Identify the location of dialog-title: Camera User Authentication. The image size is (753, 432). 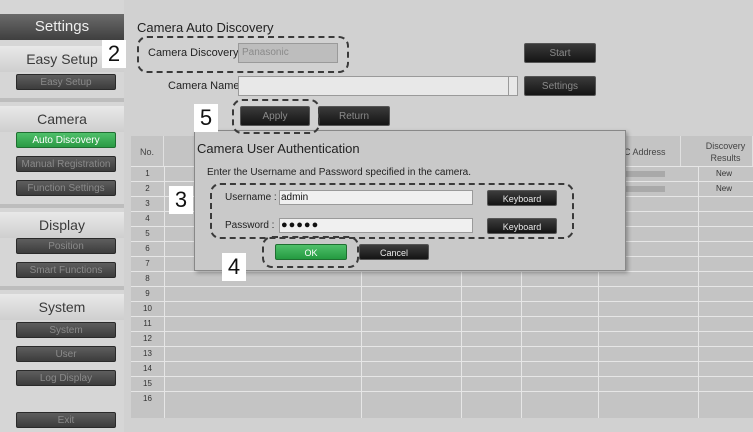
(278, 148).